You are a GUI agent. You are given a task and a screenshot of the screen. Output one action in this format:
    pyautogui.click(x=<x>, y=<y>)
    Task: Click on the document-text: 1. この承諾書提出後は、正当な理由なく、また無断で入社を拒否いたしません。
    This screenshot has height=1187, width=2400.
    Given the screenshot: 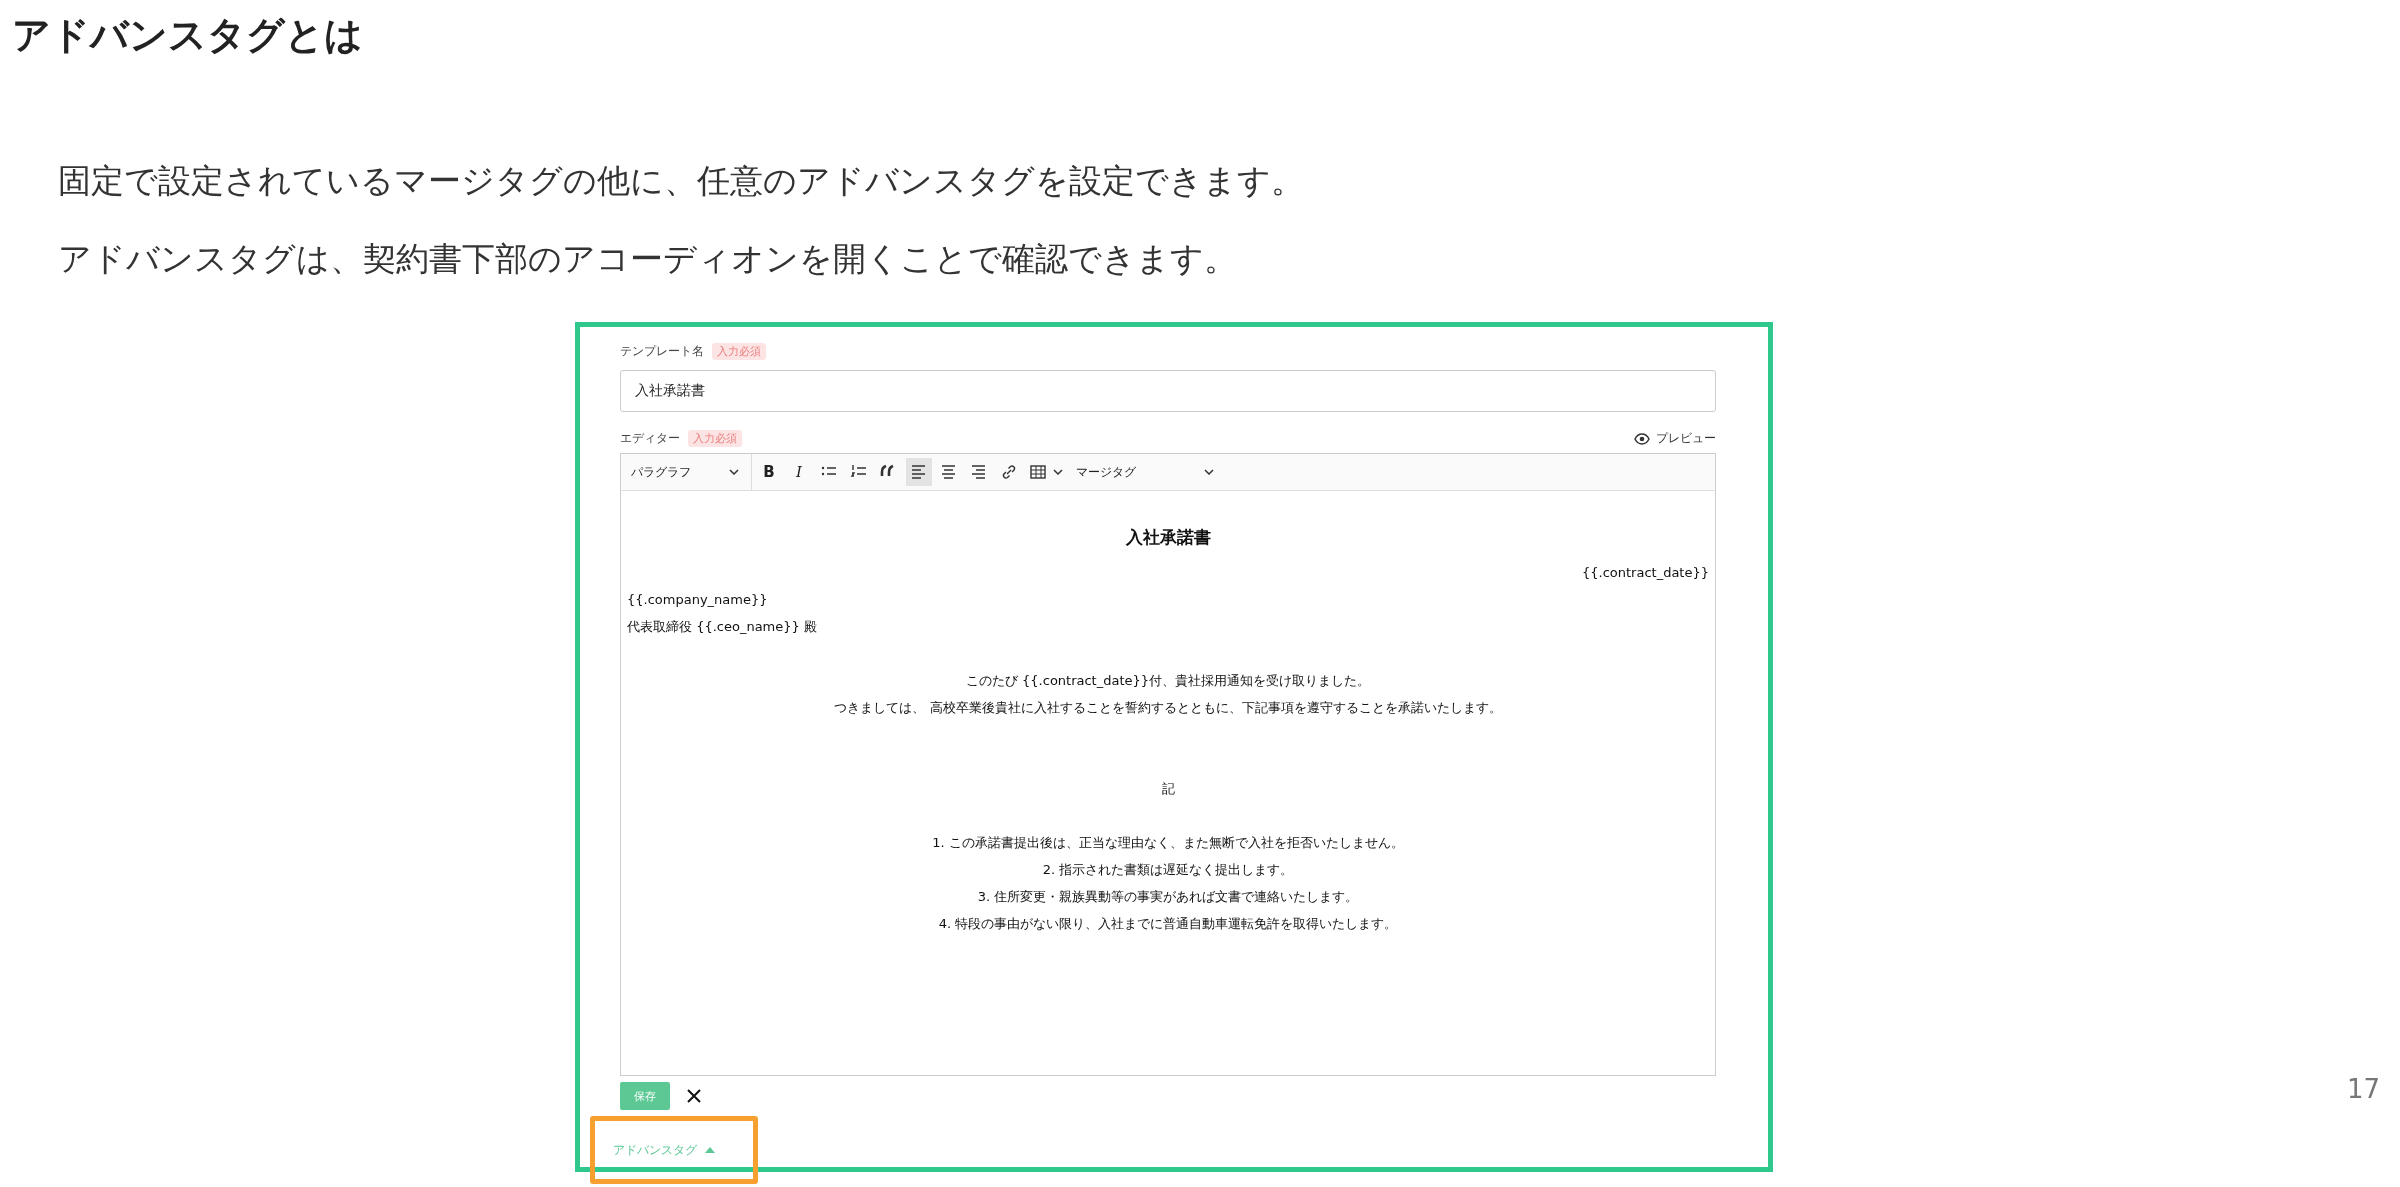 What is the action you would take?
    pyautogui.click(x=1168, y=842)
    